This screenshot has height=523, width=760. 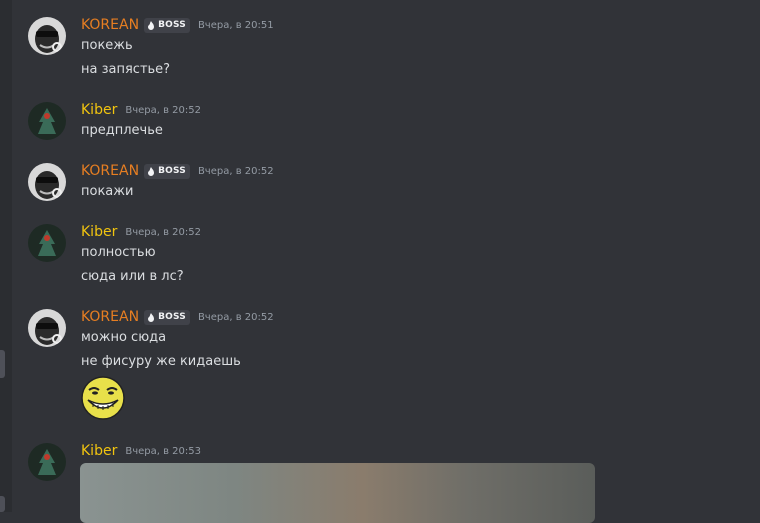 I want to click on channel-sidebar-edge, so click(x=6, y=256).